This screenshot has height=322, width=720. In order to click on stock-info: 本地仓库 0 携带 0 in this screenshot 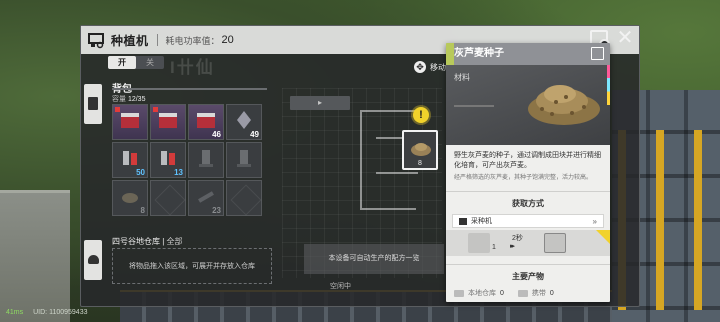, I will do `click(528, 293)`.